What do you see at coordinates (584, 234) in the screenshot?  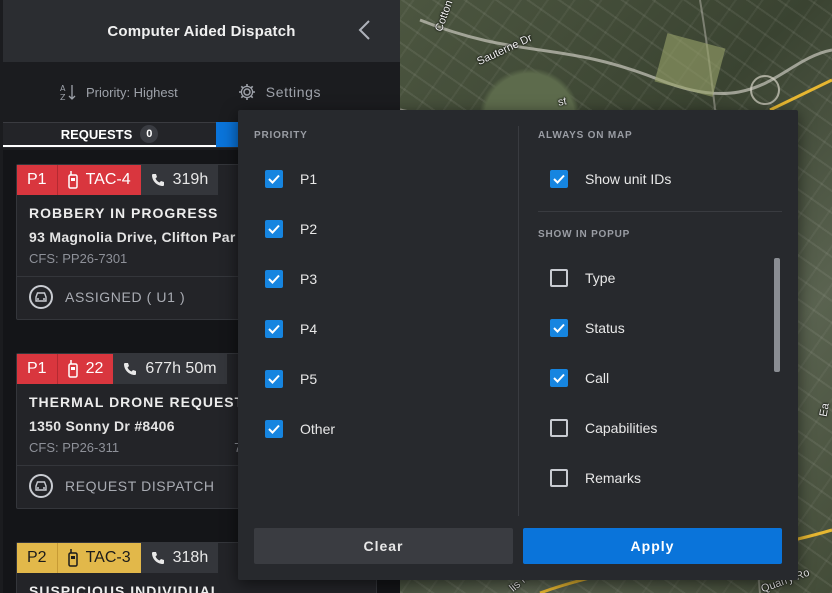 I see `show-in-popup-title: SHOW IN POPUP` at bounding box center [584, 234].